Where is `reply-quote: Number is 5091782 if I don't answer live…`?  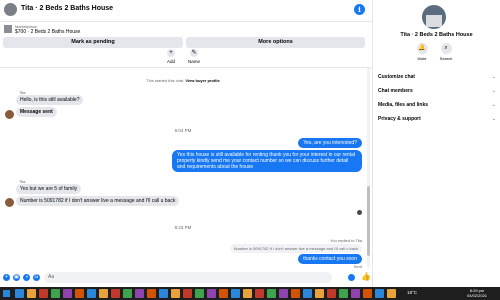
reply-quote: Number is 5091782 if I don't answer live… is located at coordinates (295, 248).